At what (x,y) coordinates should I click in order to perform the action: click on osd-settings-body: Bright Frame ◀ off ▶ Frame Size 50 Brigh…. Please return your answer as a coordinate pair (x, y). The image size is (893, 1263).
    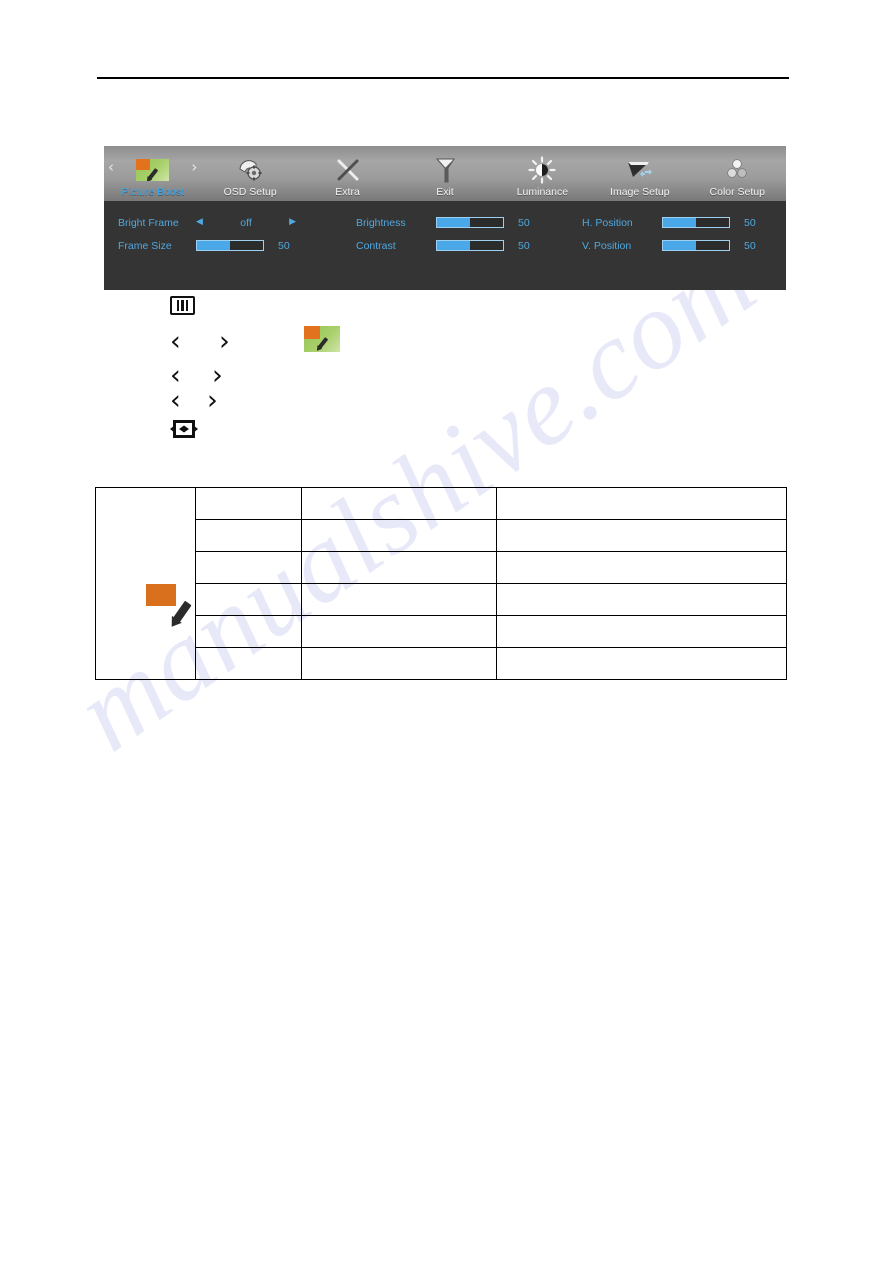
    Looking at the image, I should click on (445, 245).